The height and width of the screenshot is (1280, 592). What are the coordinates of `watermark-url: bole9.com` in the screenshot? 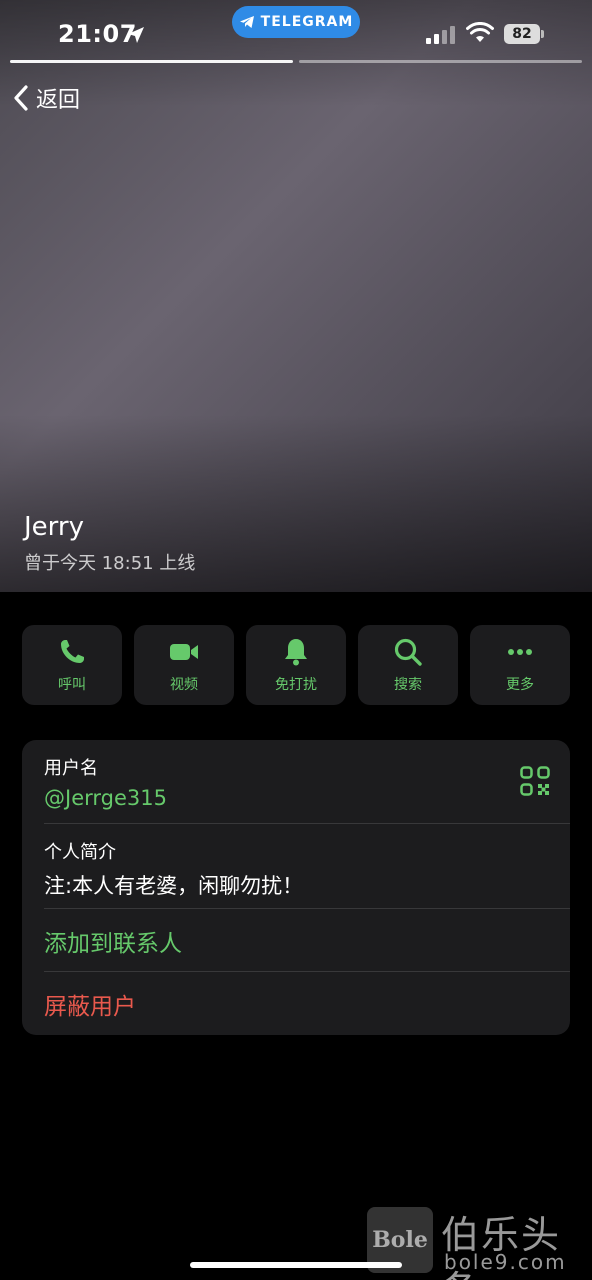 It's located at (505, 1262).